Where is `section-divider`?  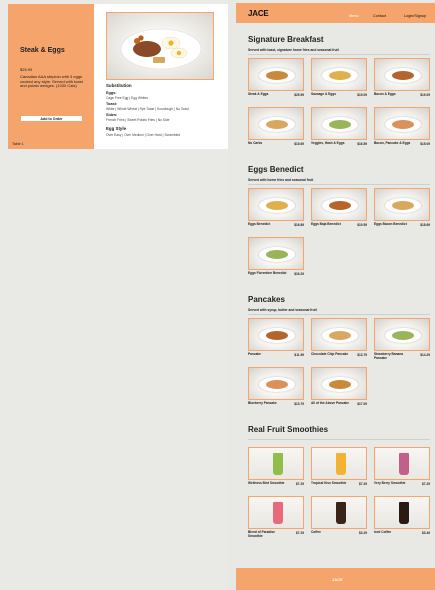 section-divider is located at coordinates (339, 314).